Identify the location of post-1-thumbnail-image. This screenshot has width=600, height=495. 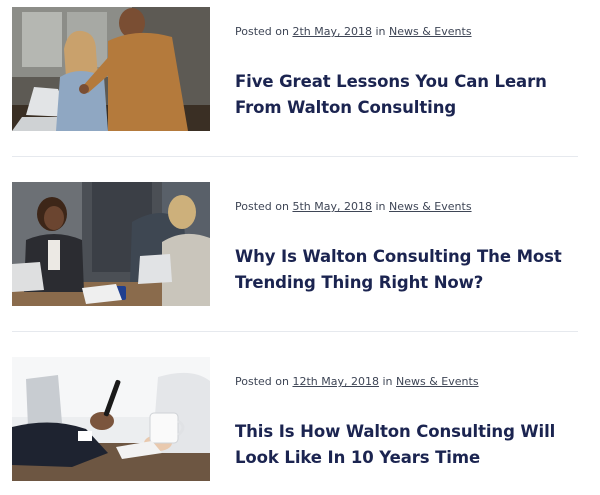
(111, 69).